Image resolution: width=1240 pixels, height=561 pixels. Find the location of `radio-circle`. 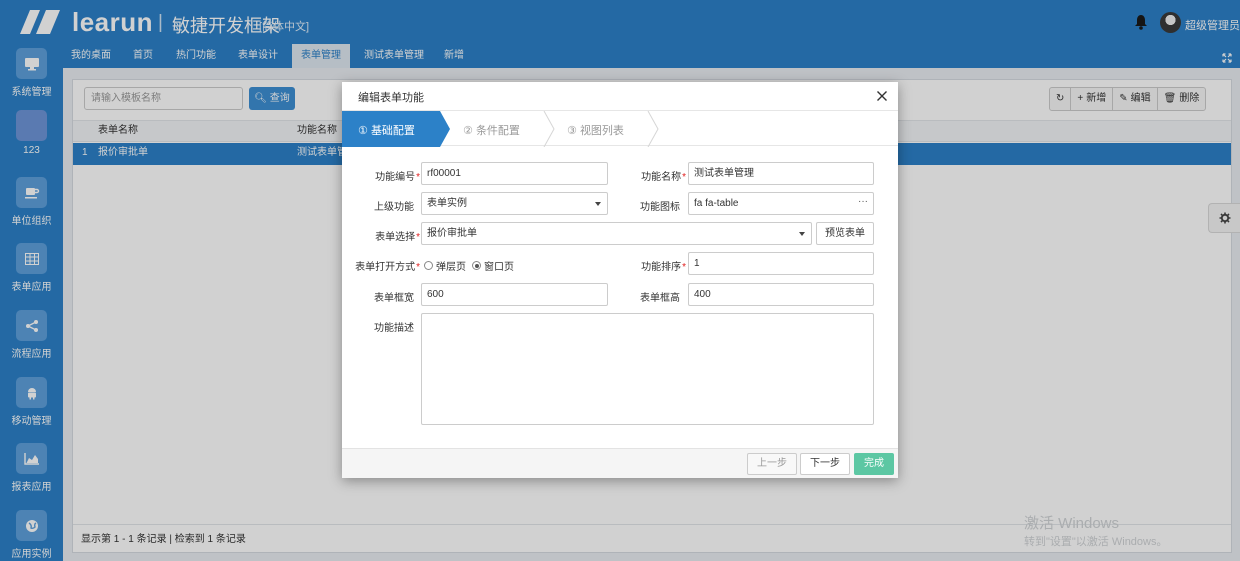

radio-circle is located at coordinates (428, 265).